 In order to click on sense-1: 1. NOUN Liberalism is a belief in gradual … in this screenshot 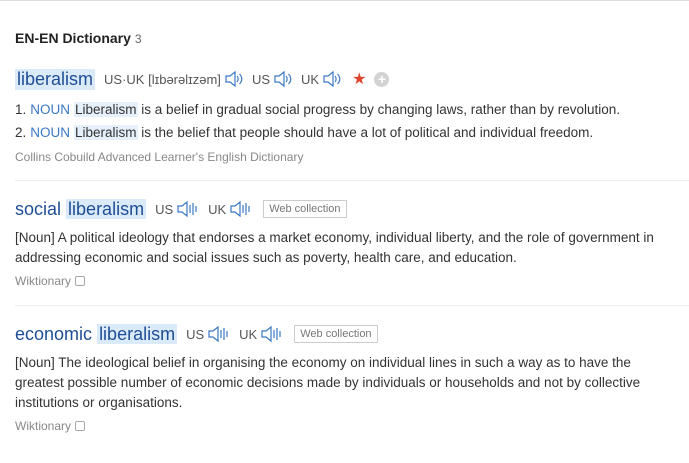, I will do `click(318, 109)`.